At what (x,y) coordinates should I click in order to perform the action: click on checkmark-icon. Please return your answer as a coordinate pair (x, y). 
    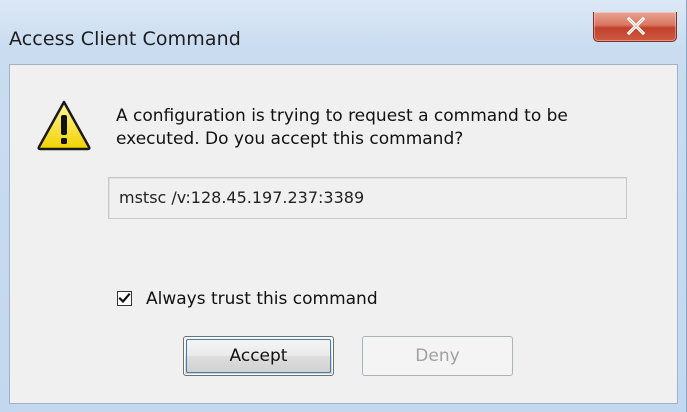
    Looking at the image, I should click on (124, 298).